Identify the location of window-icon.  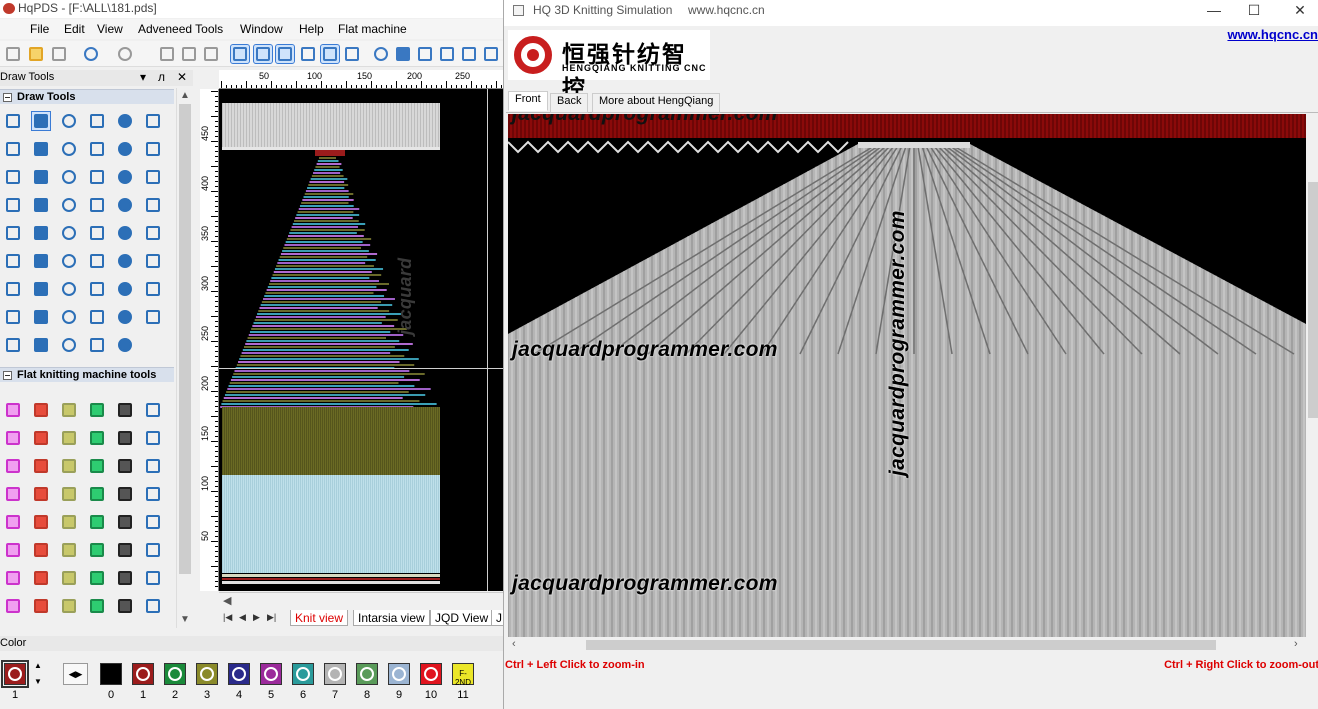
(447, 54).